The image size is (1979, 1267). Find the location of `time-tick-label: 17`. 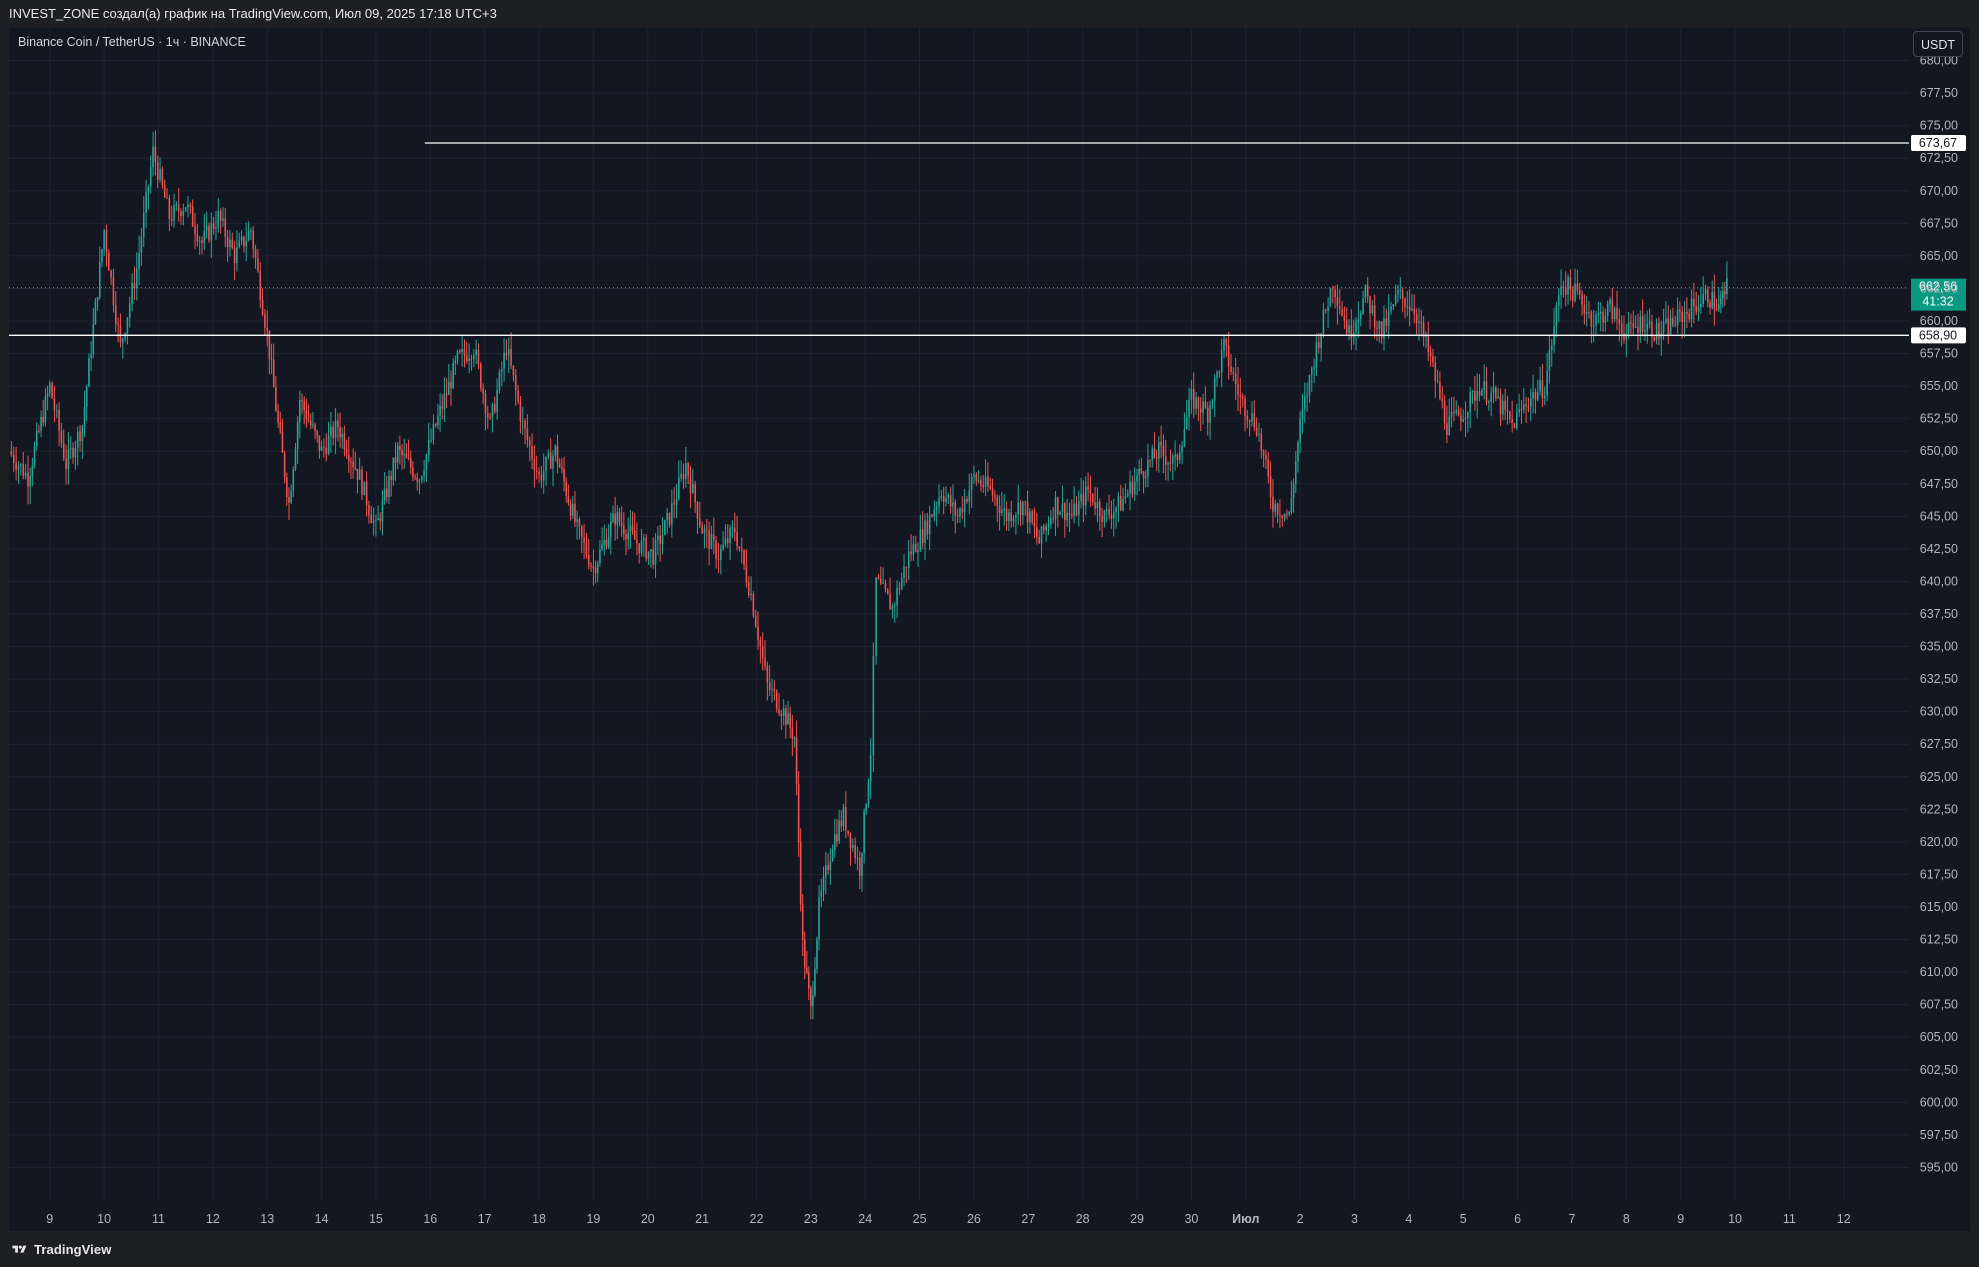

time-tick-label: 17 is located at coordinates (485, 1219).